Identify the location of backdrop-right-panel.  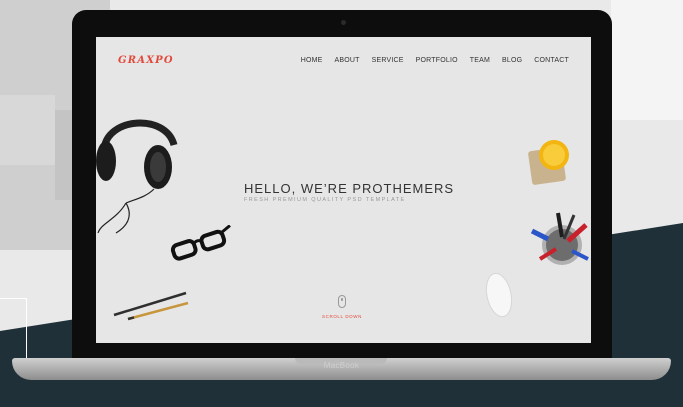
(647, 60).